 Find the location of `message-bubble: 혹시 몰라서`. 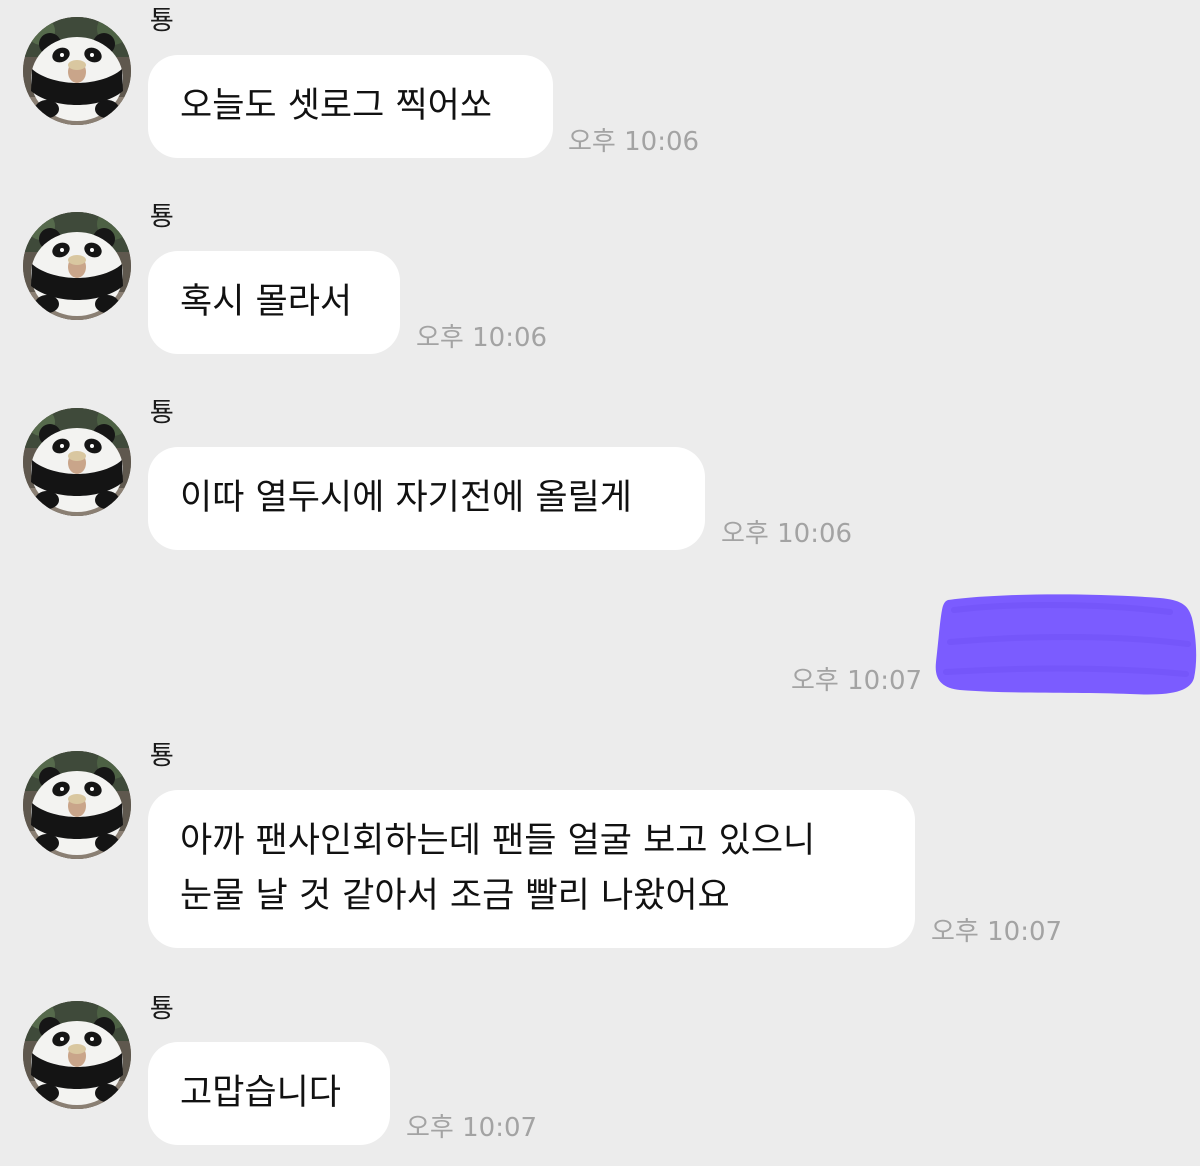

message-bubble: 혹시 몰라서 is located at coordinates (274, 302).